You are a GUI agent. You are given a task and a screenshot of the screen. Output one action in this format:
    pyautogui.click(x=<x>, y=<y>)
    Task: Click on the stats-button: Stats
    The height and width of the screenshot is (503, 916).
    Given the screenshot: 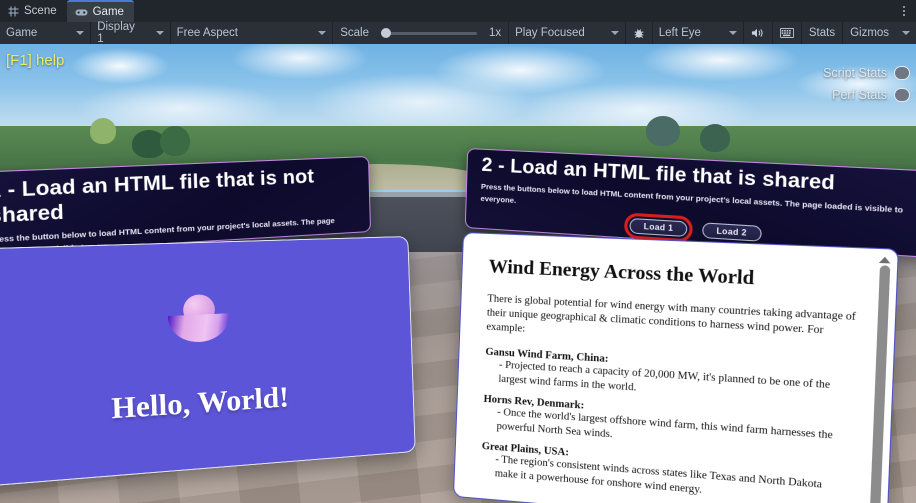 What is the action you would take?
    pyautogui.click(x=822, y=33)
    